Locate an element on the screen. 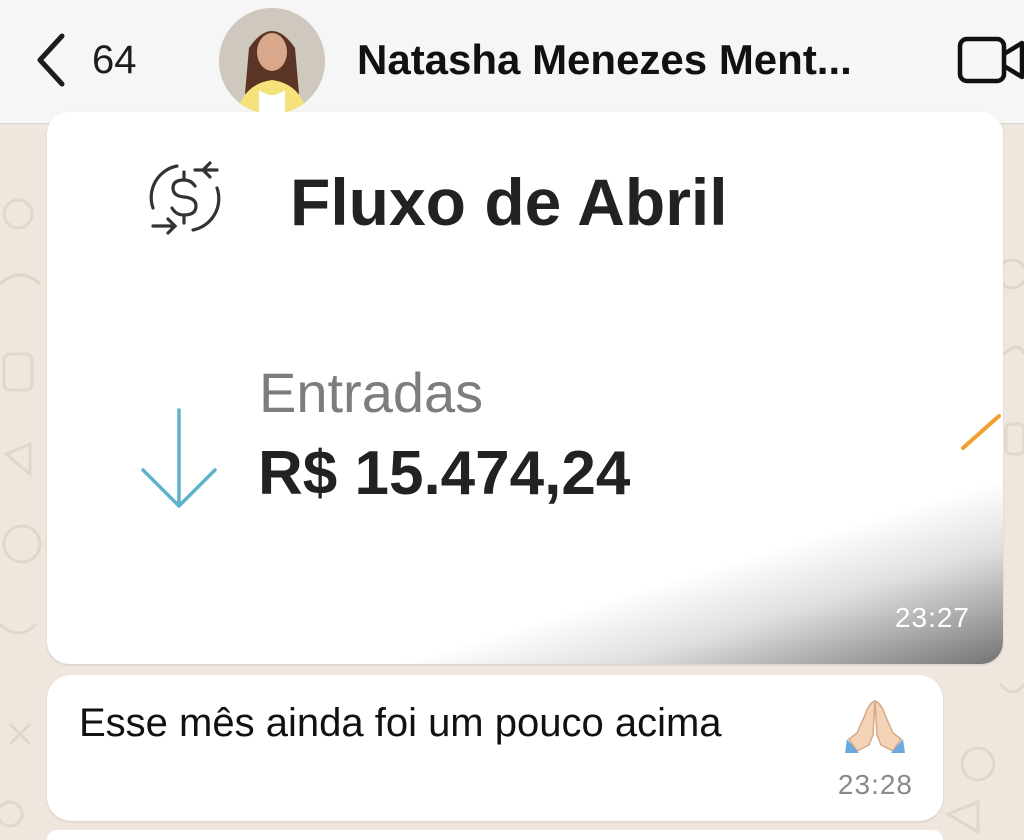 Image resolution: width=1024 pixels, height=840 pixels. message-time: 23:28 is located at coordinates (875, 784).